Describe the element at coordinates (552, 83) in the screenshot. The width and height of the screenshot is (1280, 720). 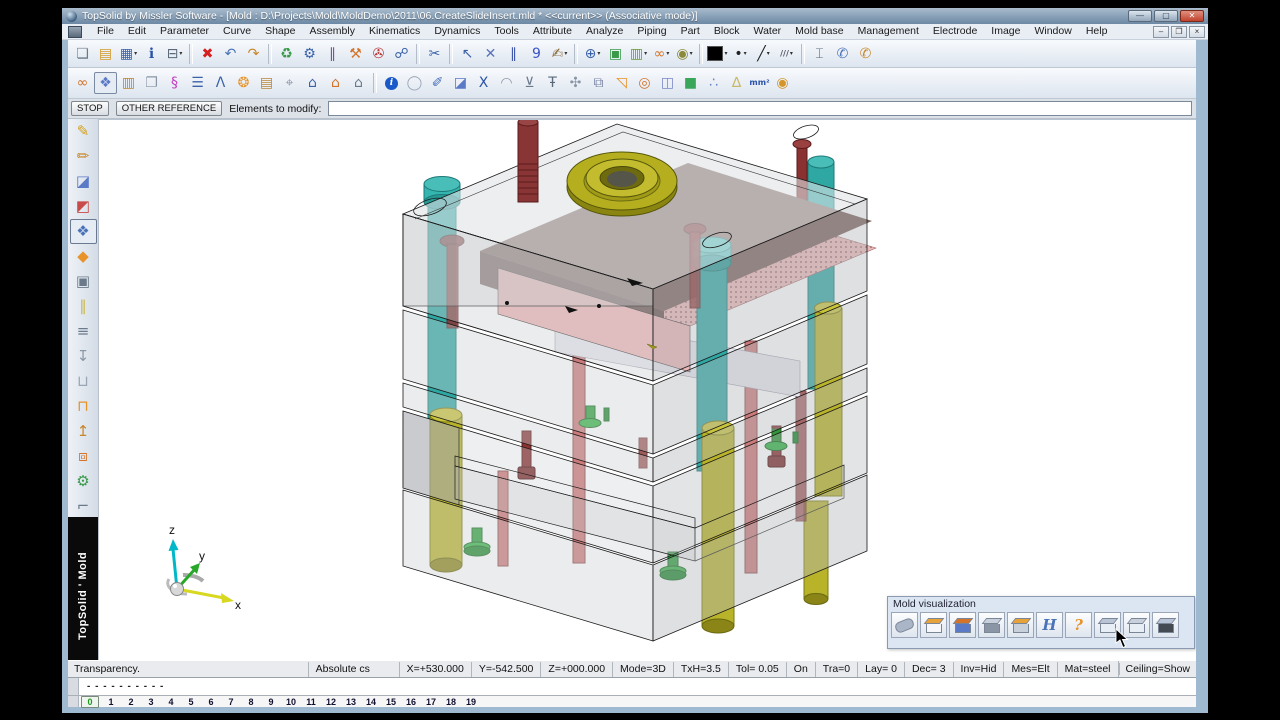
I see `depth-gauge: Ŧ` at that location.